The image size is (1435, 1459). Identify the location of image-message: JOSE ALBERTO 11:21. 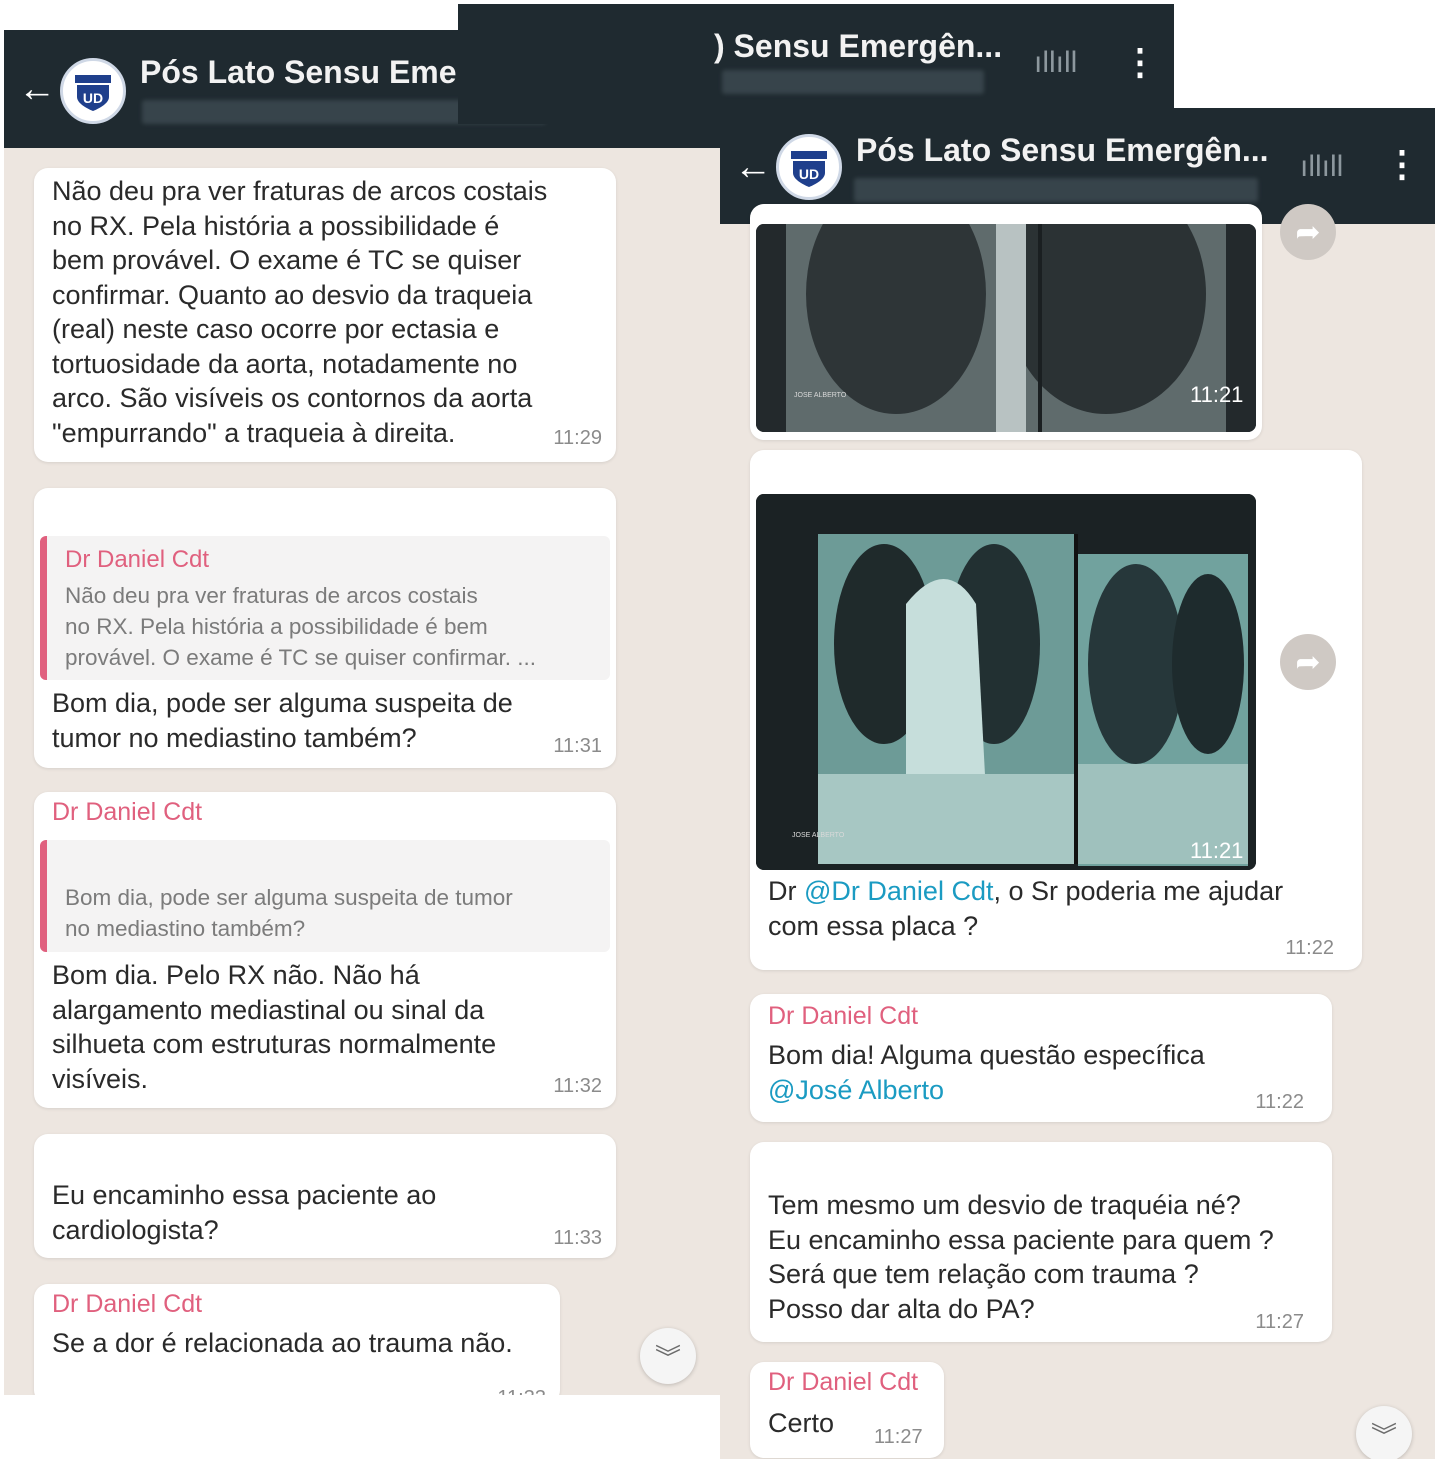
(1006, 322).